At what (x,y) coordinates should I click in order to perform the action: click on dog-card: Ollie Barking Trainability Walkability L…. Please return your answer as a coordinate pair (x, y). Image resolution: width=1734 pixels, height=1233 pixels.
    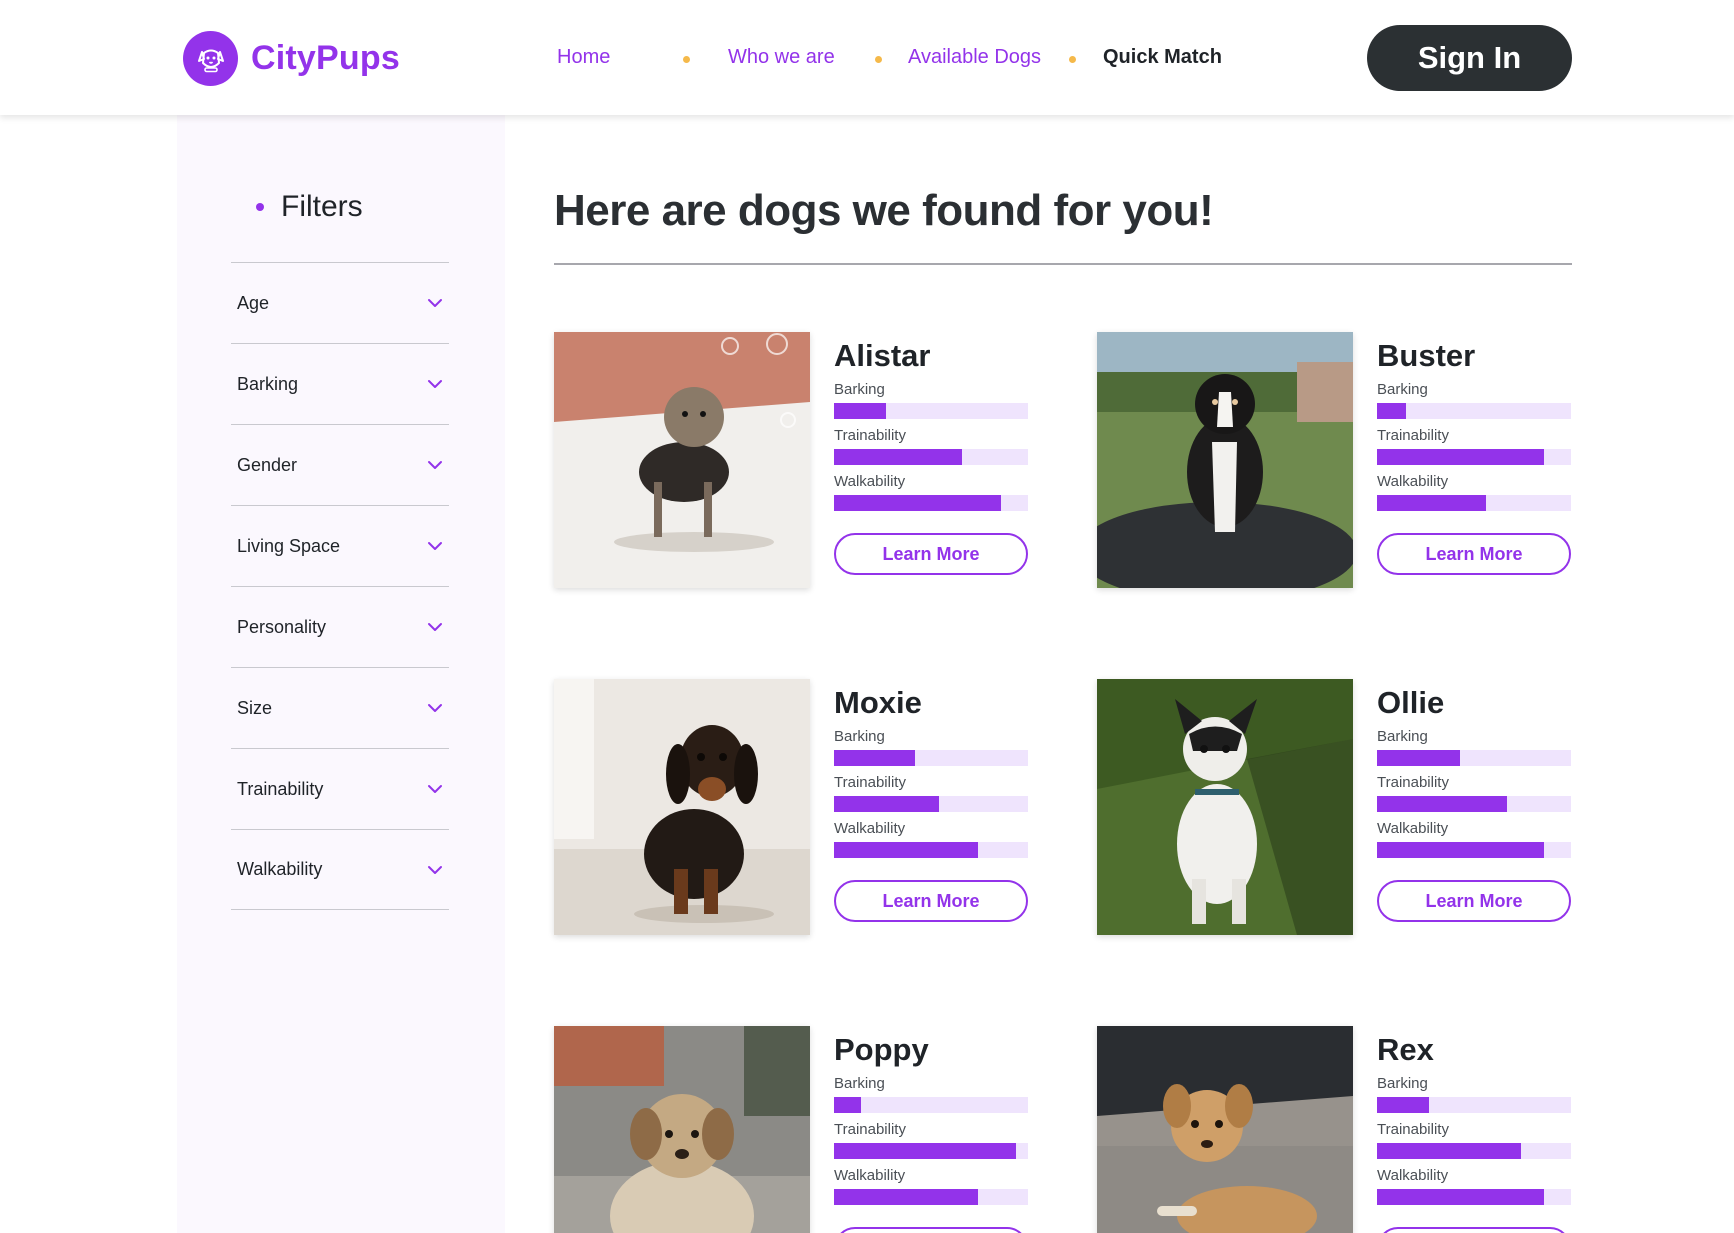
    Looking at the image, I should click on (1353, 807).